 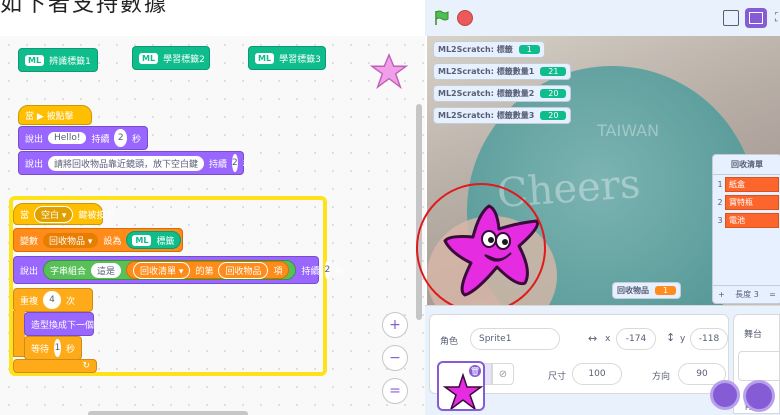 What do you see at coordinates (389, 71) in the screenshot?
I see `sprite-star-icon` at bounding box center [389, 71].